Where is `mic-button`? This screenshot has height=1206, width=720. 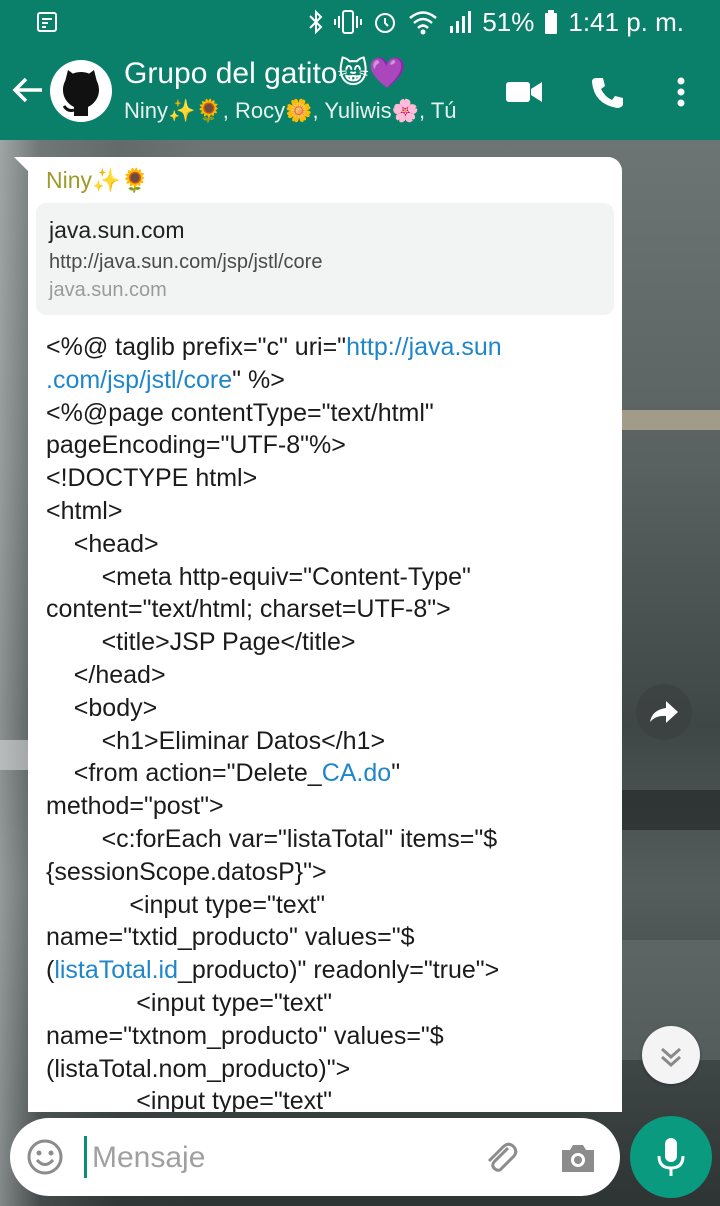
mic-button is located at coordinates (671, 1157).